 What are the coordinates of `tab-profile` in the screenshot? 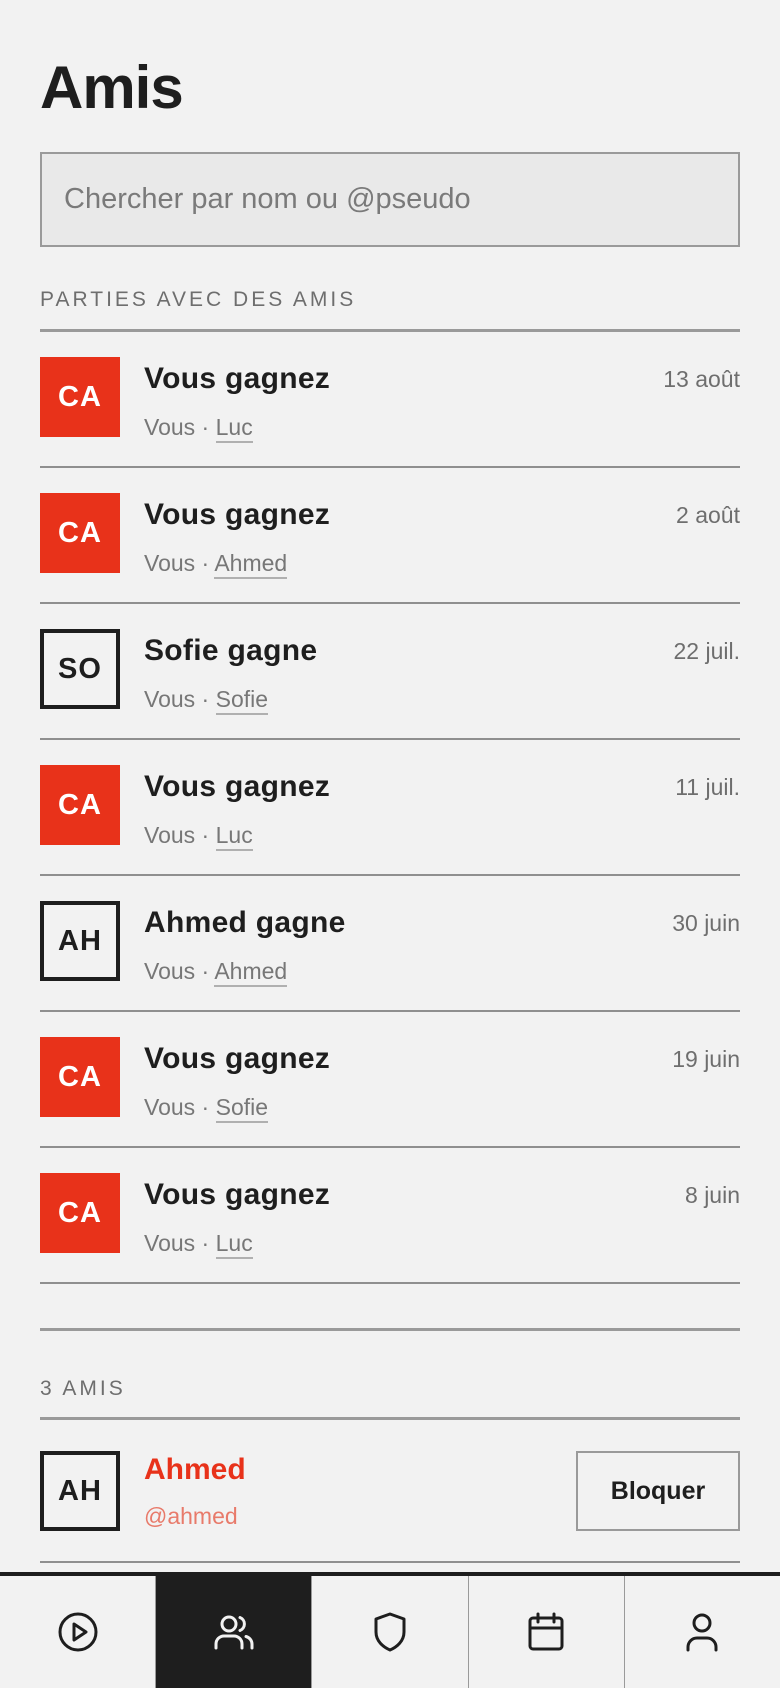 It's located at (702, 1632).